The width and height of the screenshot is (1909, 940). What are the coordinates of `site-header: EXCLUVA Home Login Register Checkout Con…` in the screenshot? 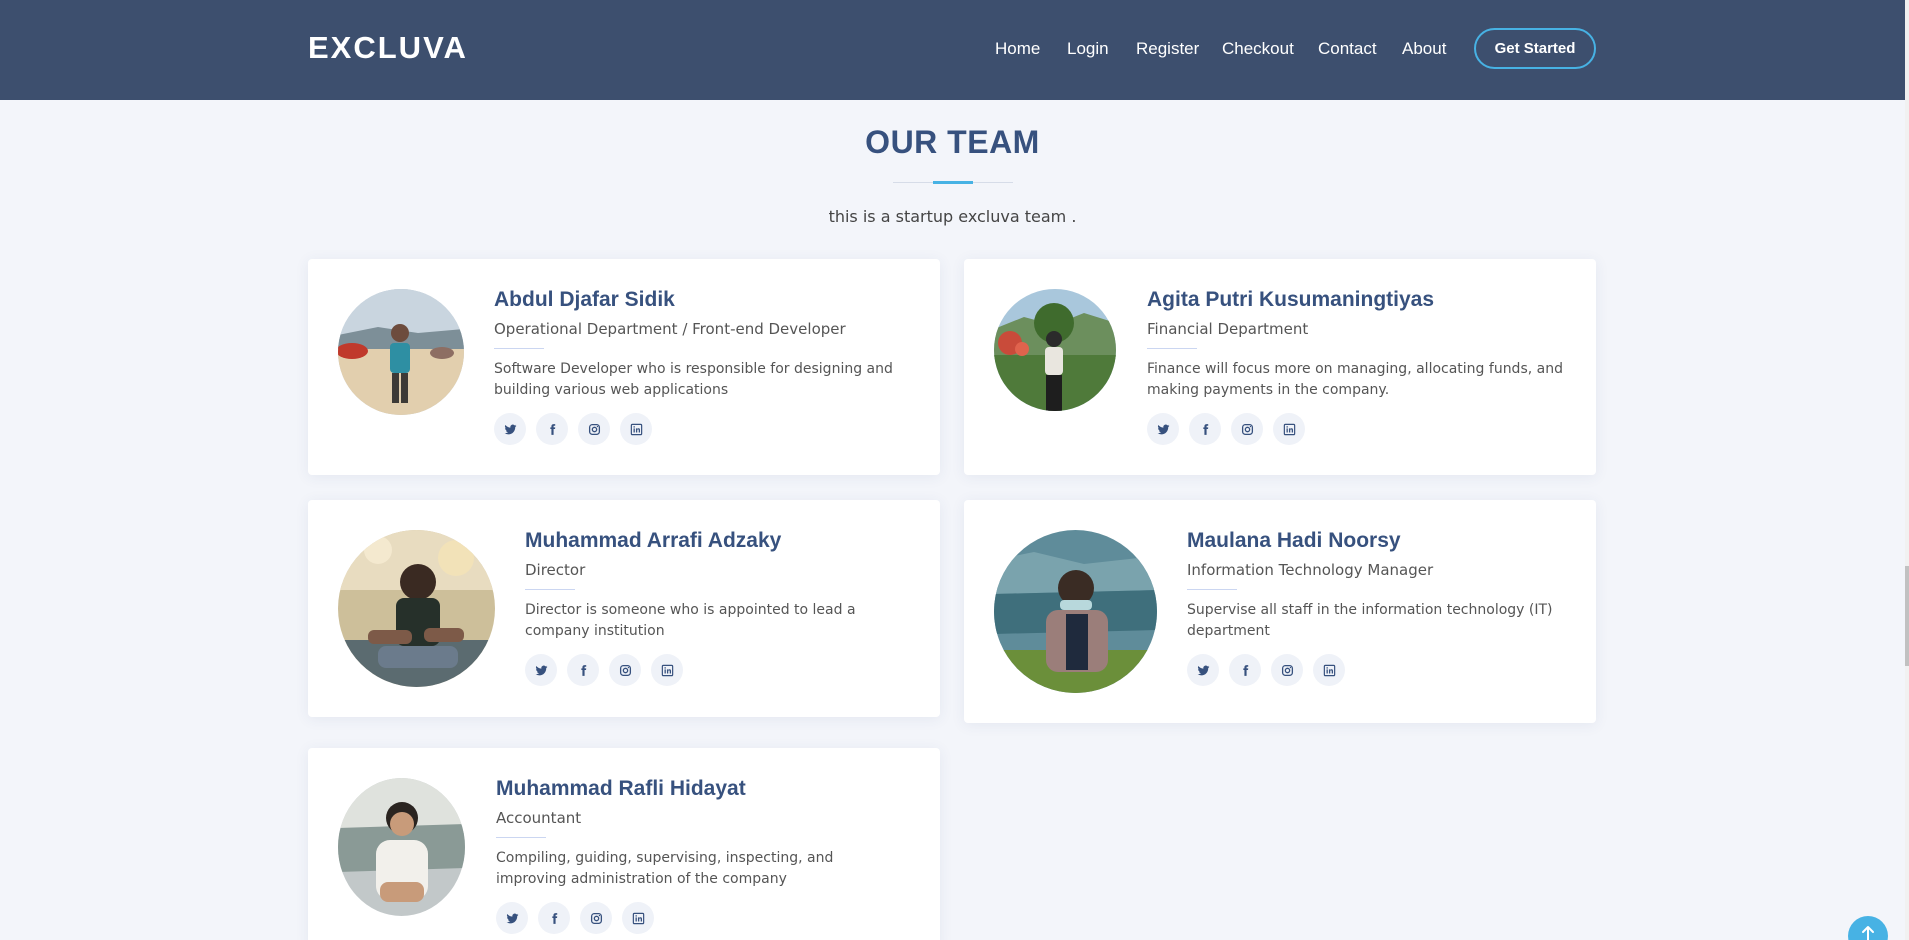 It's located at (952, 50).